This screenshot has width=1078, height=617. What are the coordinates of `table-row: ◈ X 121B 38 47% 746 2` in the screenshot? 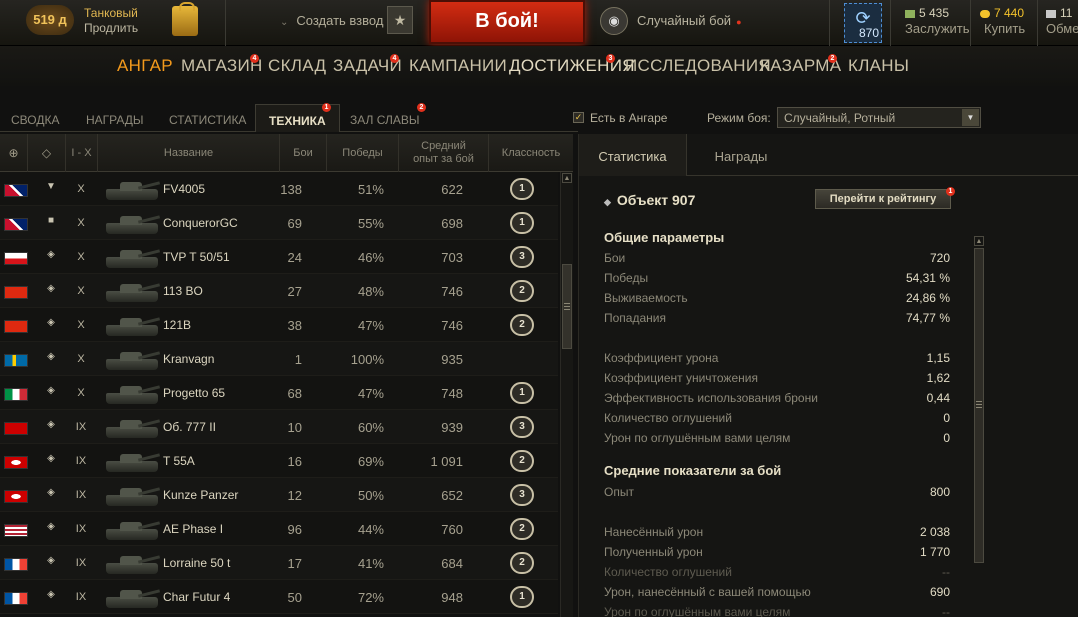 It's located at (279, 325).